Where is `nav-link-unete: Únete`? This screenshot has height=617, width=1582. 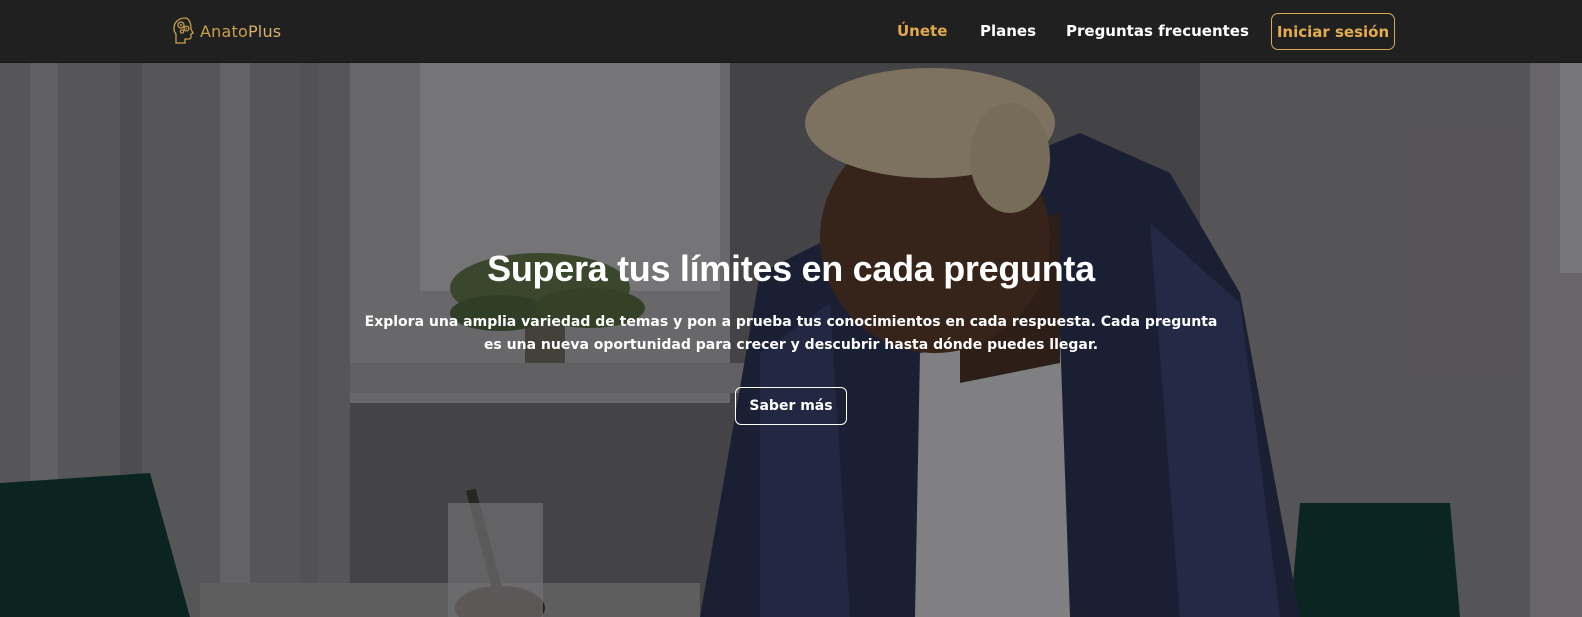
nav-link-unete: Únete is located at coordinates (922, 31).